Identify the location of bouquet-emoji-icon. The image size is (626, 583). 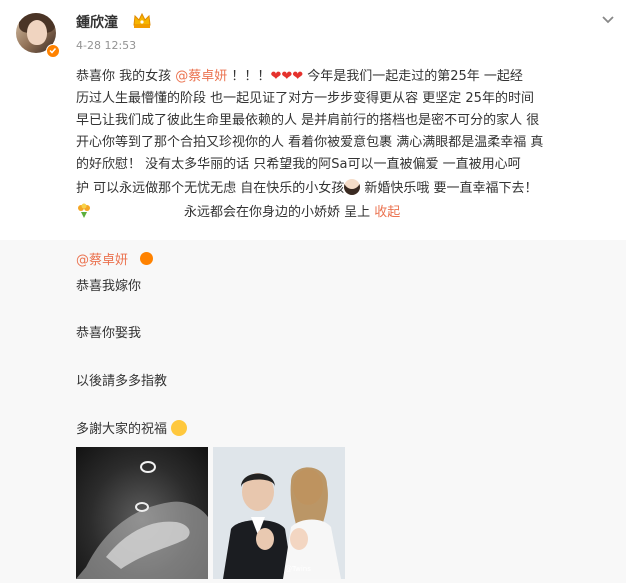
(84, 211).